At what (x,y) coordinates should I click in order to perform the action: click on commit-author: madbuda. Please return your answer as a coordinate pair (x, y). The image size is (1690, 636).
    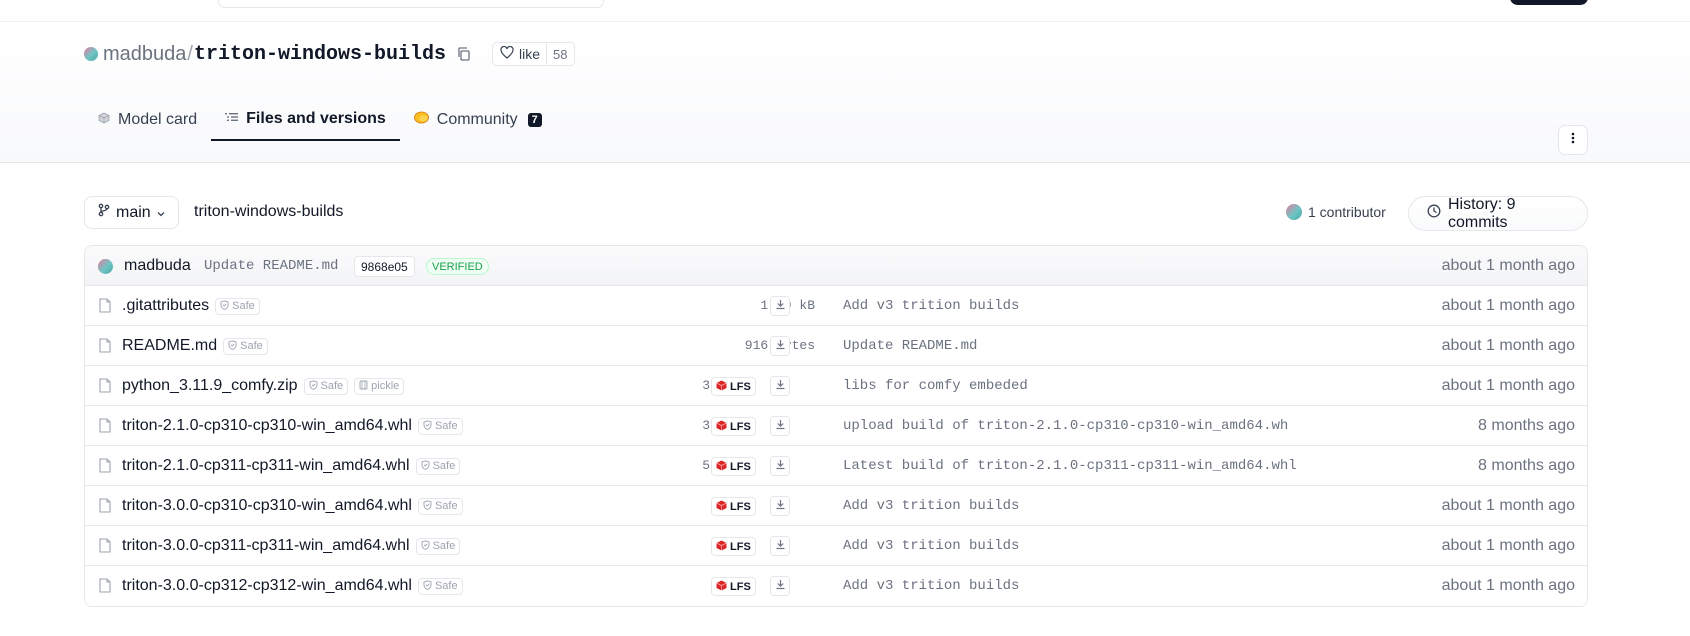
    Looking at the image, I should click on (157, 266).